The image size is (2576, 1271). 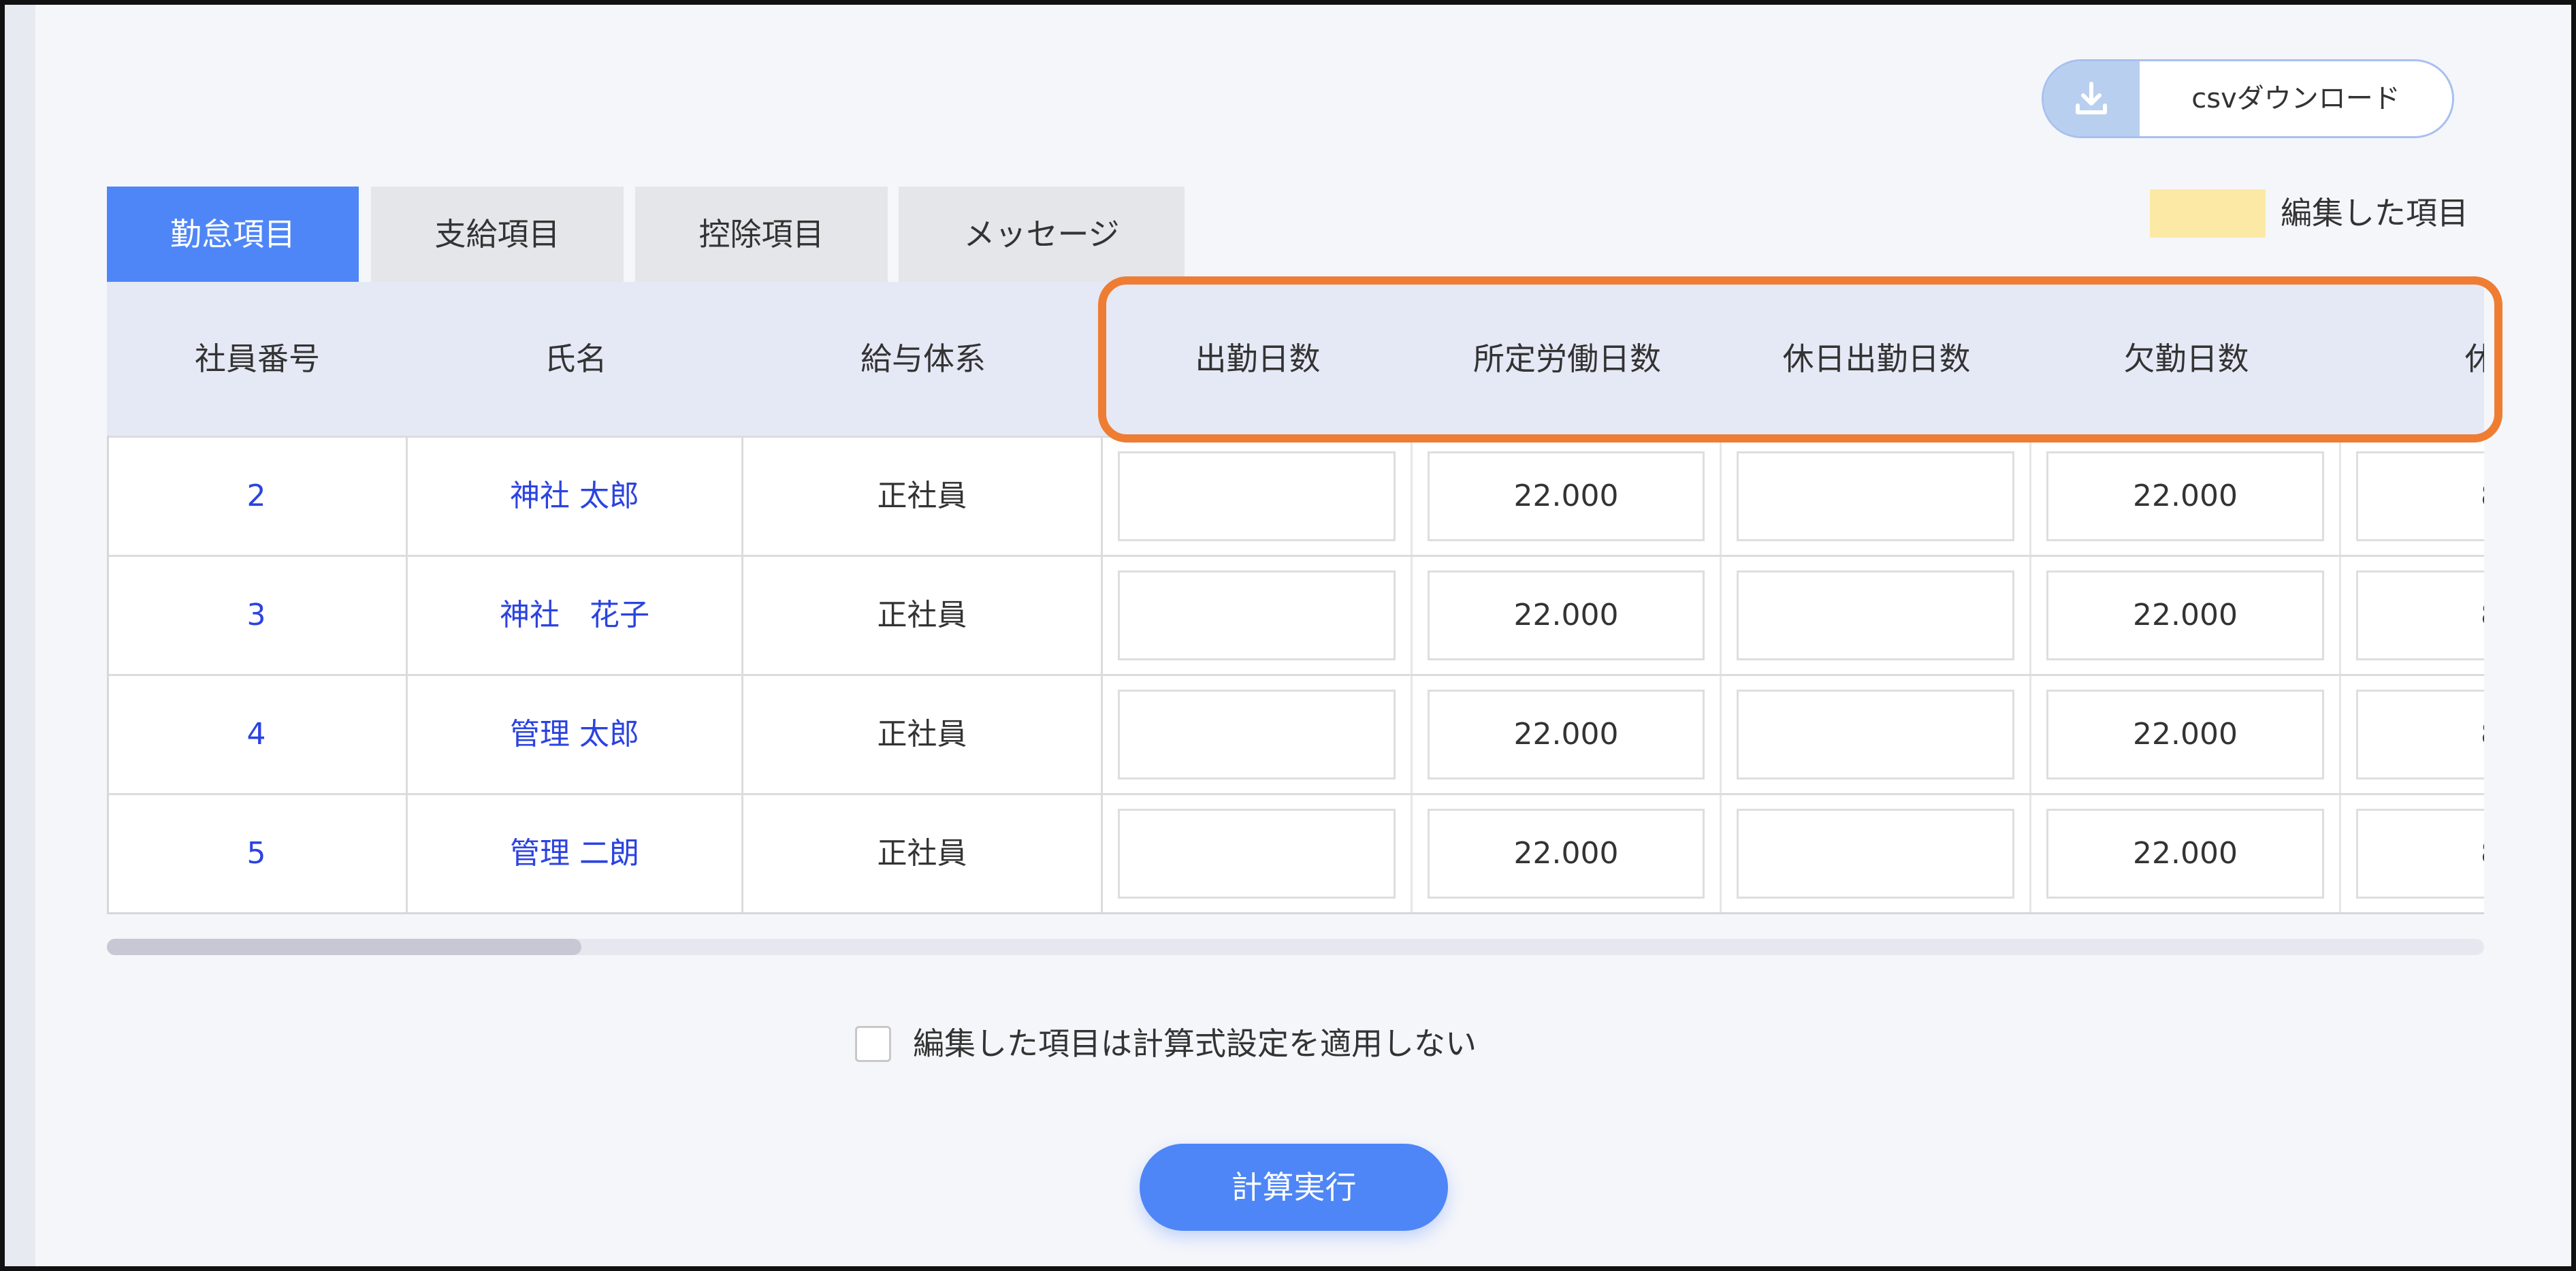 What do you see at coordinates (2374, 213) in the screenshot?
I see `edited-legend-label: 編集した項目` at bounding box center [2374, 213].